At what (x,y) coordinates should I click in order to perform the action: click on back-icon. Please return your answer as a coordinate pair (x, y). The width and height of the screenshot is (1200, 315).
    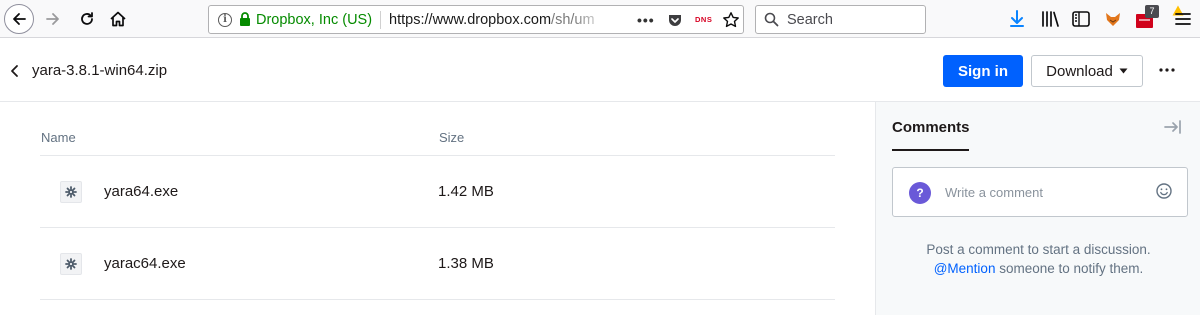
    Looking at the image, I should click on (19, 19).